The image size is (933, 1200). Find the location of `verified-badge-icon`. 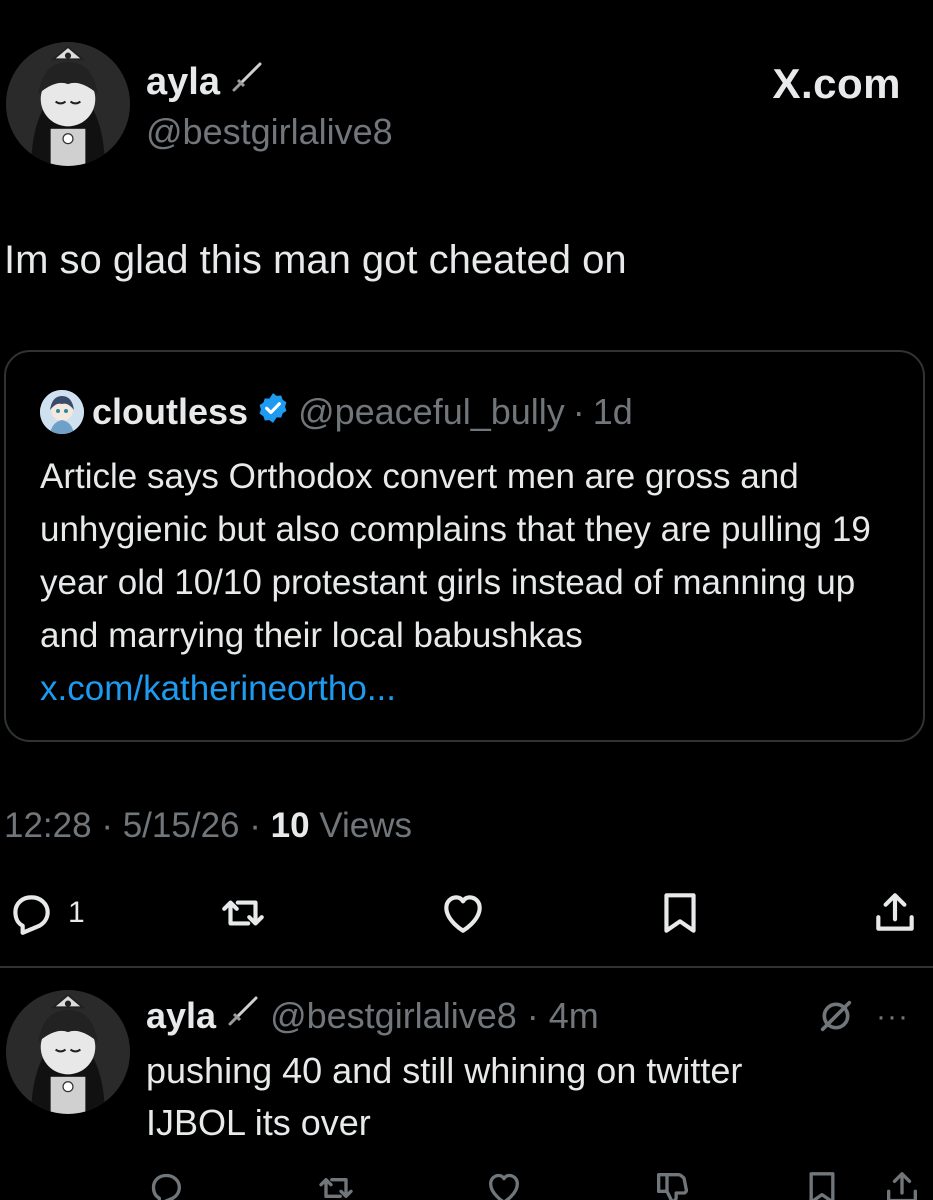

verified-badge-icon is located at coordinates (273, 412).